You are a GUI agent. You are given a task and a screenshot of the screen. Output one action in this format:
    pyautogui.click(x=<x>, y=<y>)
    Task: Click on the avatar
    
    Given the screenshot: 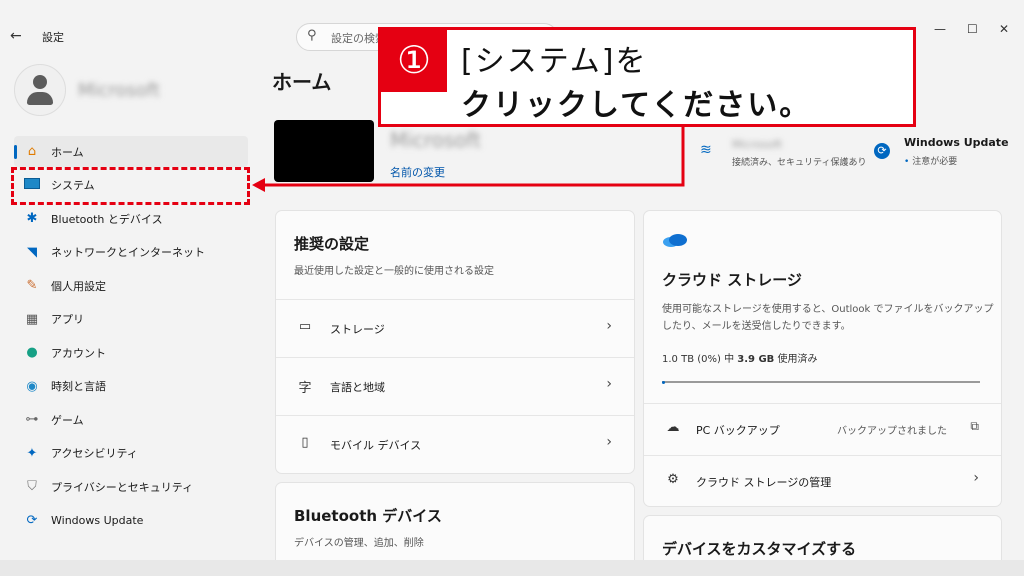 What is the action you would take?
    pyautogui.click(x=40, y=90)
    